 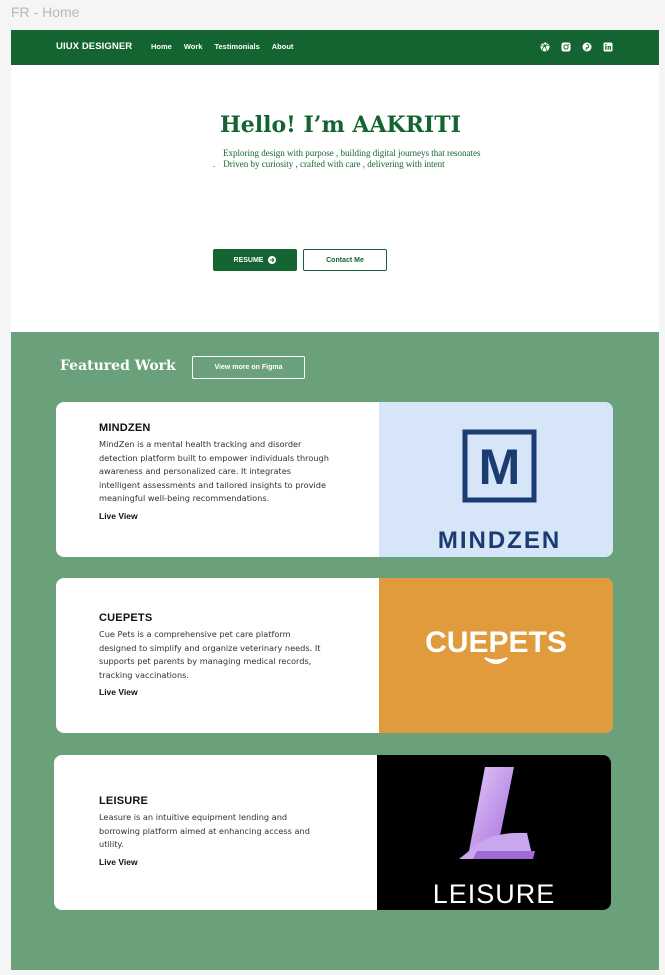 I want to click on nav-link-about: About, so click(x=283, y=46).